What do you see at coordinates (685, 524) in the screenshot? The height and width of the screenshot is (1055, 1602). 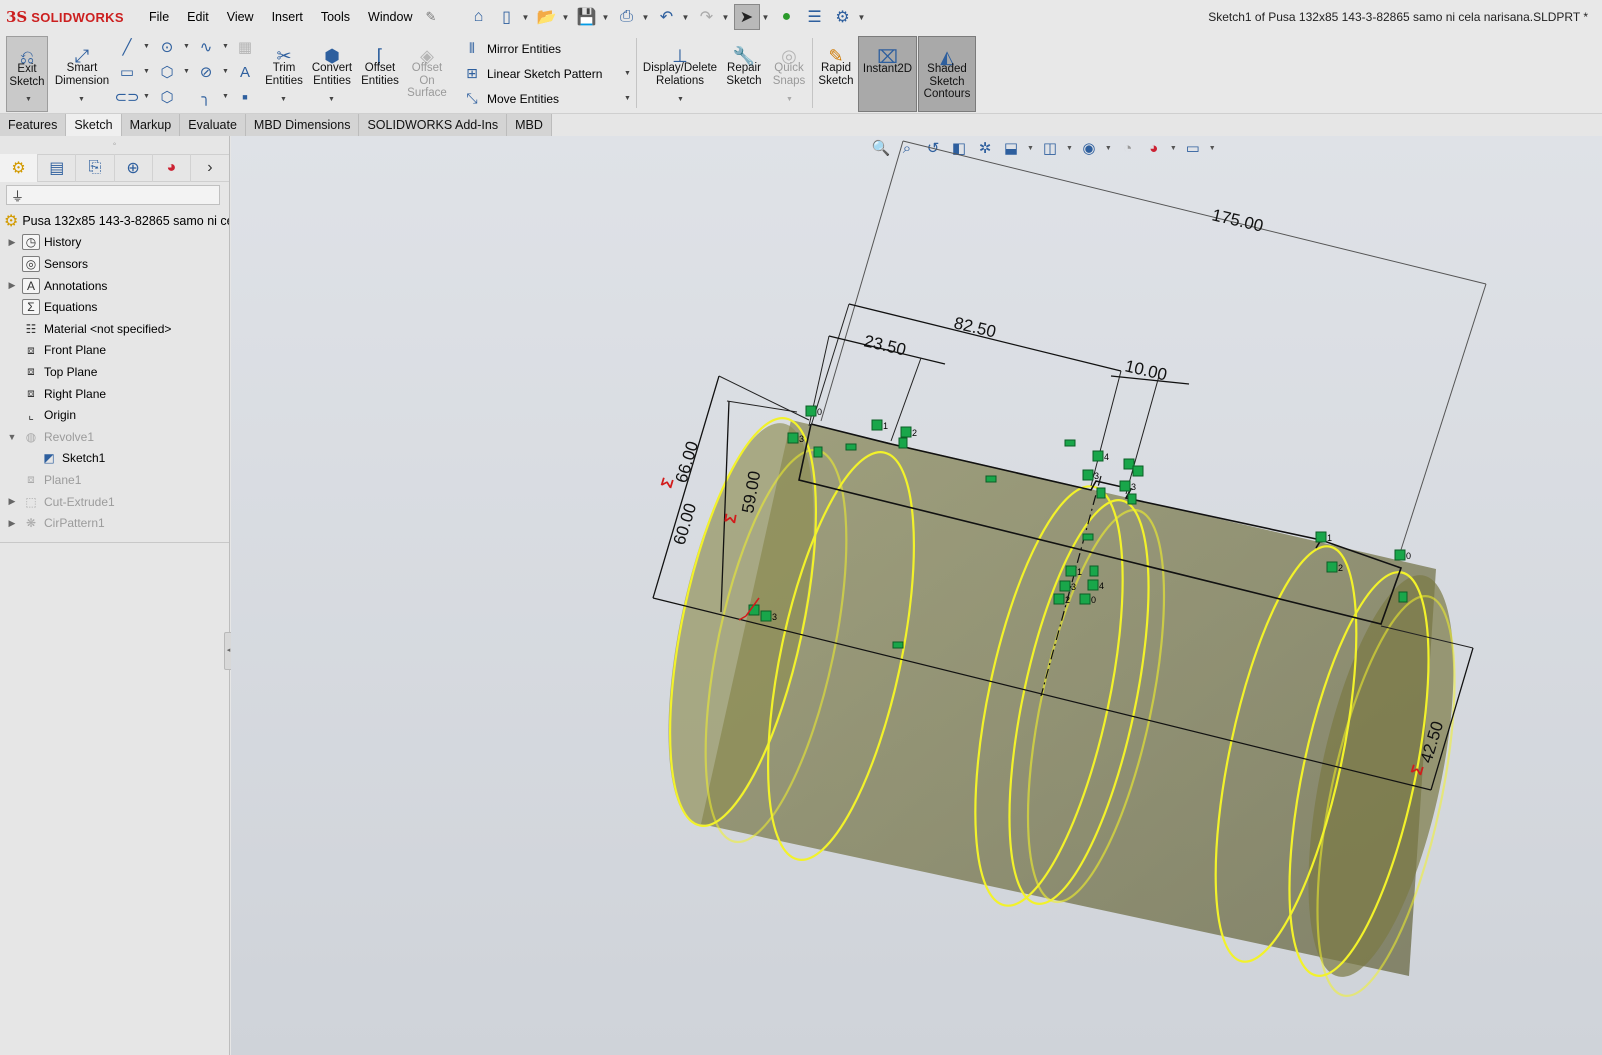 I see `dimension-60: 60.00` at bounding box center [685, 524].